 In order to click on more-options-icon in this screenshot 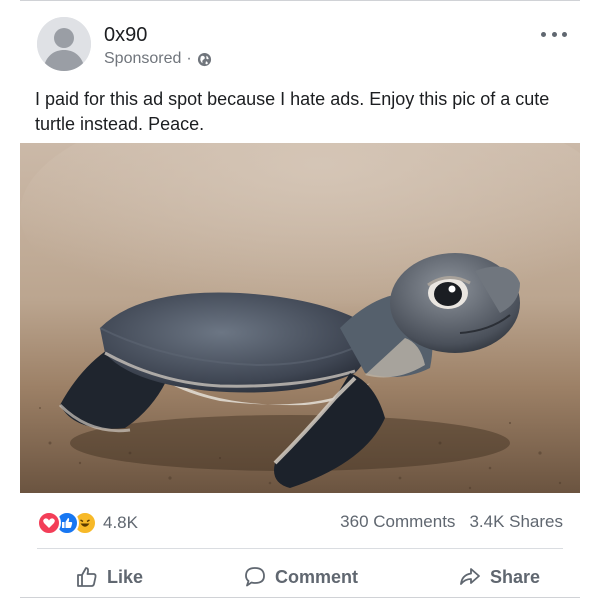, I will do `click(554, 34)`.